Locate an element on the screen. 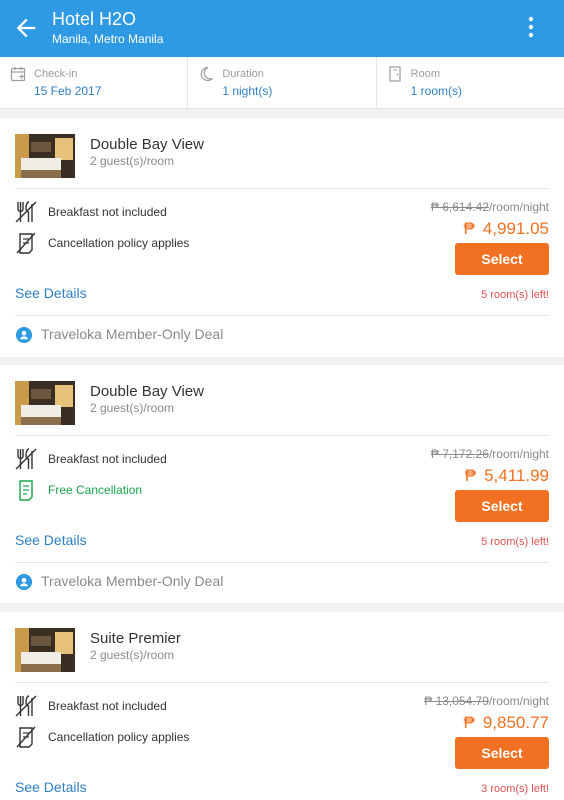  discounted-price-value: 4,991.05 is located at coordinates (515, 228).